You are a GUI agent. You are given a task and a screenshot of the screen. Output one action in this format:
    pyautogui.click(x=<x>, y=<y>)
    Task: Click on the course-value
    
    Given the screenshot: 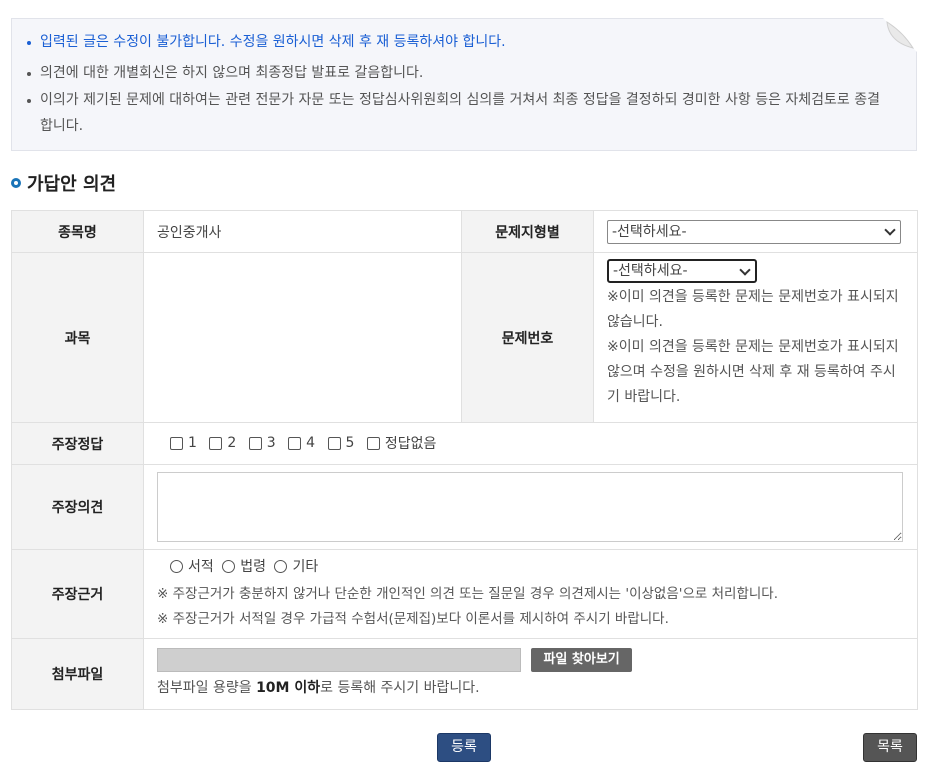 What is the action you would take?
    pyautogui.click(x=302, y=337)
    